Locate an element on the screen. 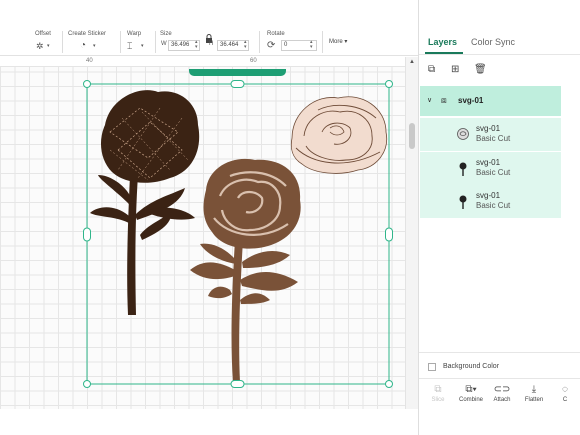 Image resolution: width=580 pixels, height=435 pixels. background-color-row: Background Color is located at coordinates (499, 365).